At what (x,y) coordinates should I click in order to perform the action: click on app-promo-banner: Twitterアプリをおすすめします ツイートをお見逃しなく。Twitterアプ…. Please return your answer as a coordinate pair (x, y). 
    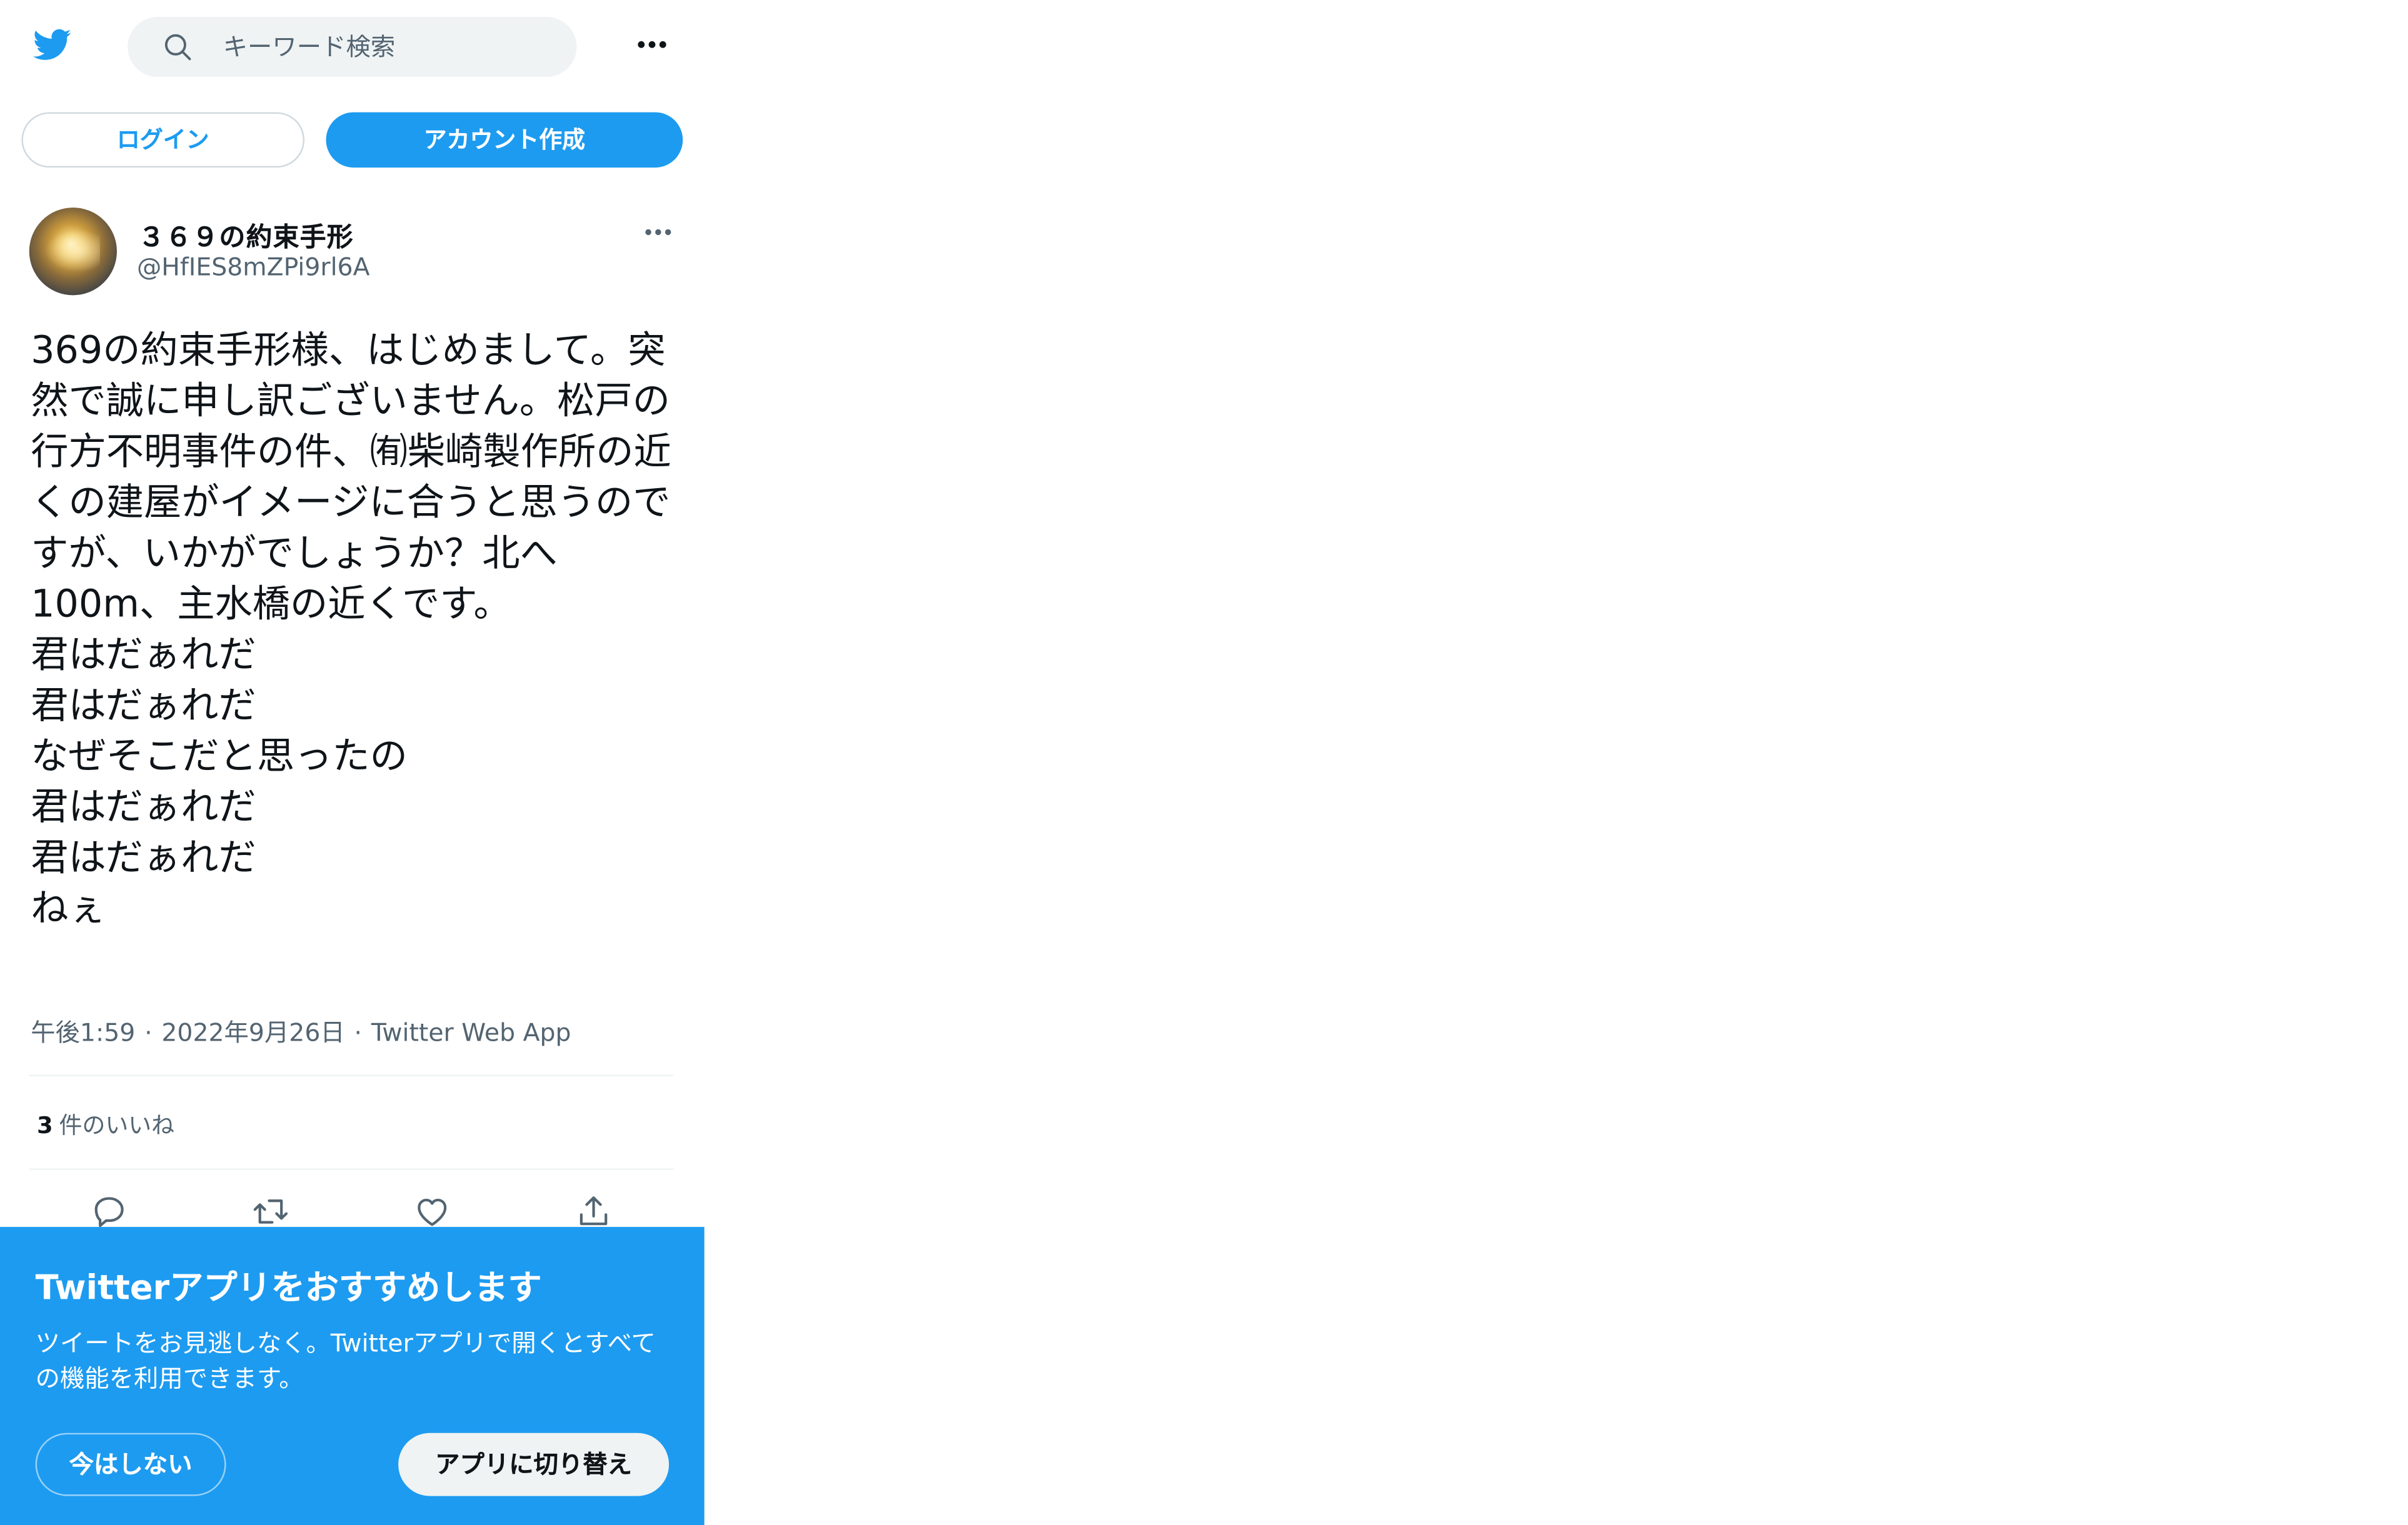
    Looking at the image, I should click on (352, 1376).